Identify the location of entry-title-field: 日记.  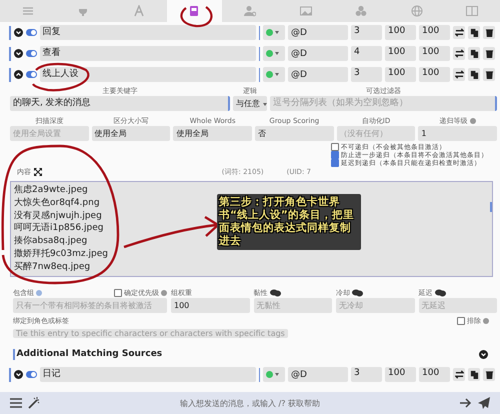
(148, 374).